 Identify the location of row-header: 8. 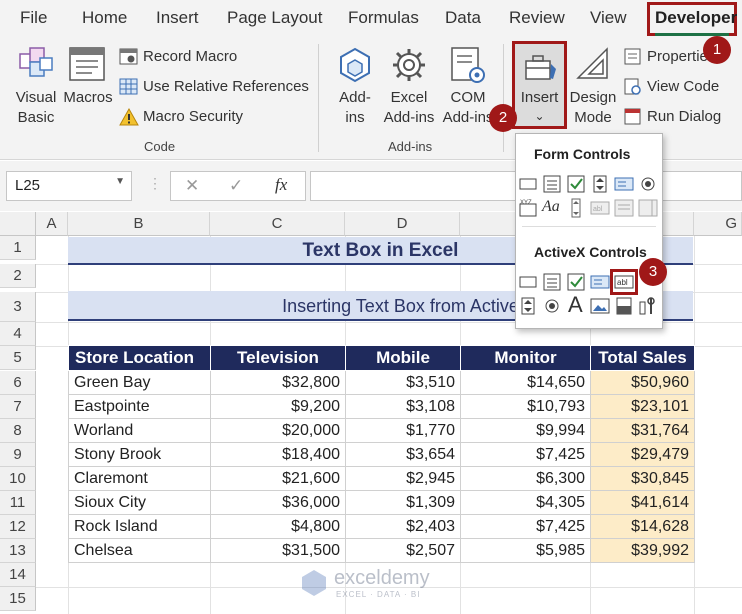
(18, 431).